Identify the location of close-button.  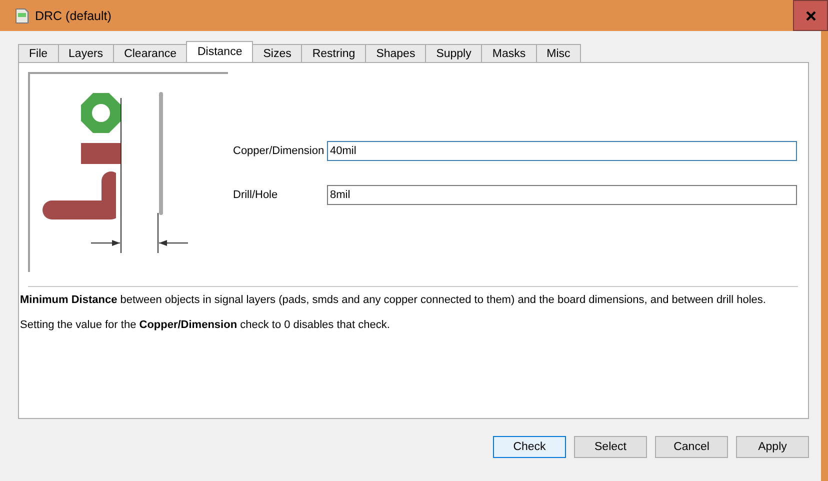
(810, 15).